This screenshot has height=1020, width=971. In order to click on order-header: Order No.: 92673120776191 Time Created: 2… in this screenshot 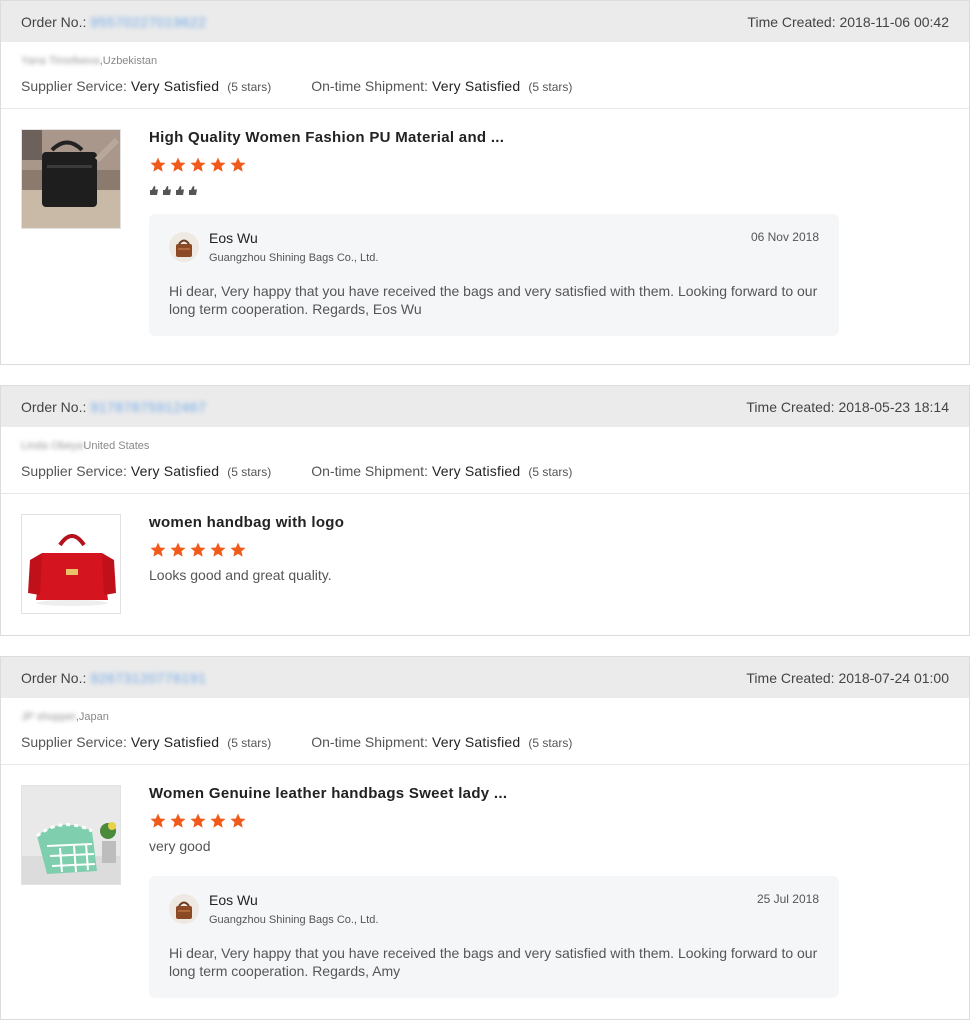, I will do `click(485, 677)`.